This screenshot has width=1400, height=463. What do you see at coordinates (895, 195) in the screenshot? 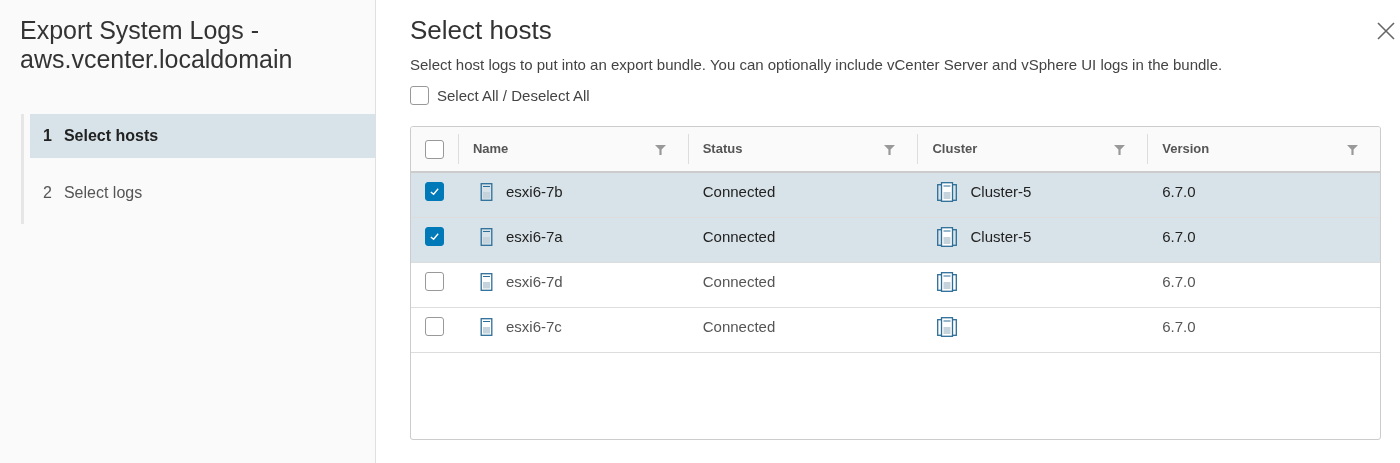
I see `table-row: esxi6-7b Connected Cluster-5 6.7.0` at bounding box center [895, 195].